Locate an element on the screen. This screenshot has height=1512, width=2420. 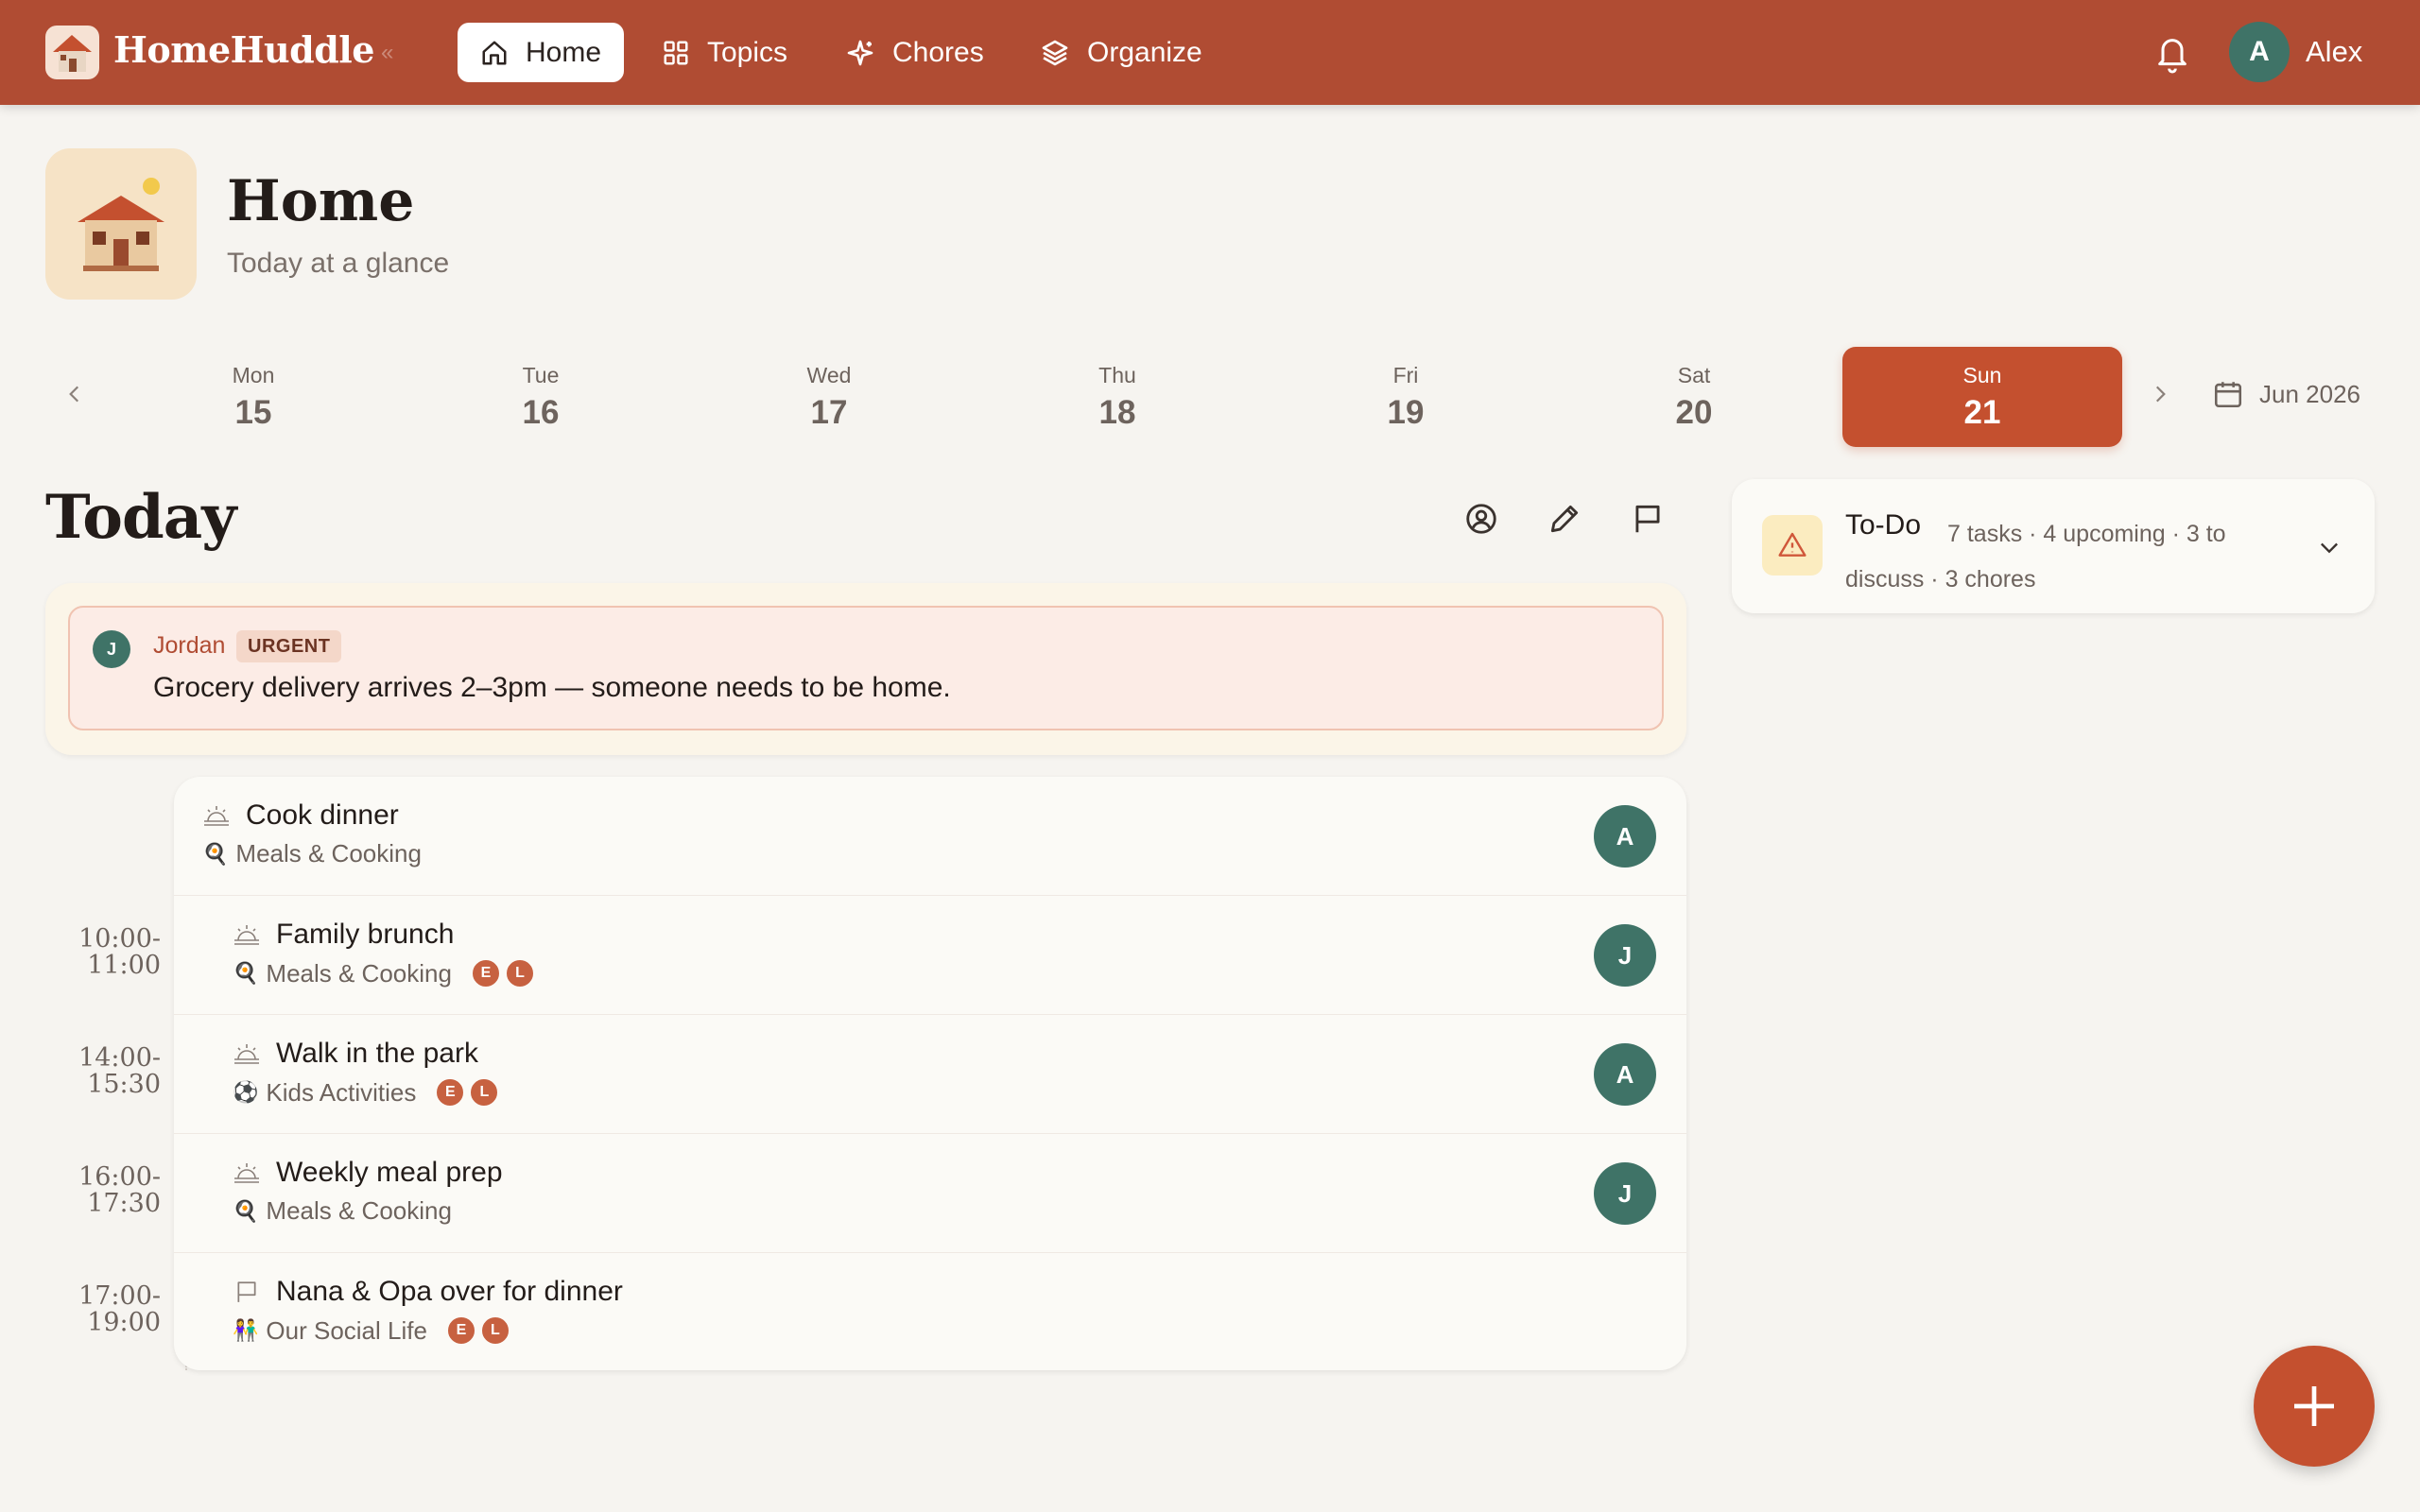
nav-chores-label: Chores is located at coordinates (938, 52).